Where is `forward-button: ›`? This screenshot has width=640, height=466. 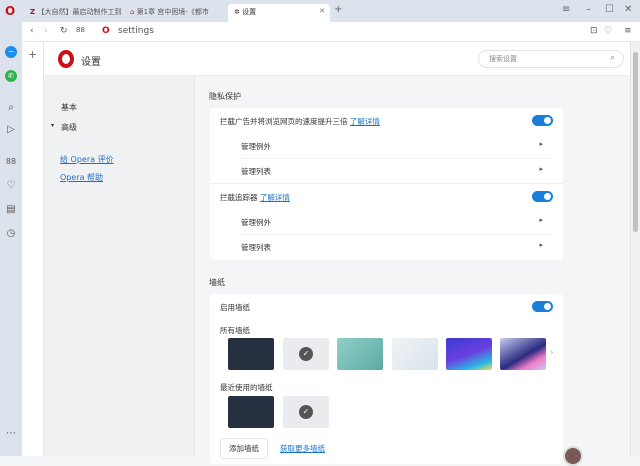
forward-button: › is located at coordinates (46, 31).